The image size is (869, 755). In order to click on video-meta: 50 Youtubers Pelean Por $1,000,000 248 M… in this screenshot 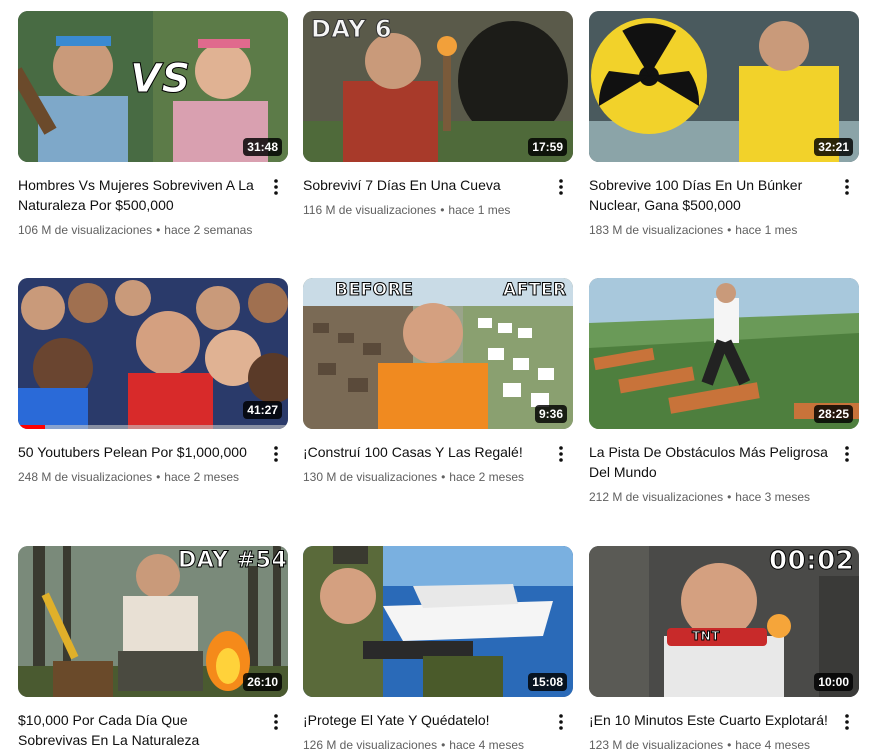, I will do `click(153, 464)`.